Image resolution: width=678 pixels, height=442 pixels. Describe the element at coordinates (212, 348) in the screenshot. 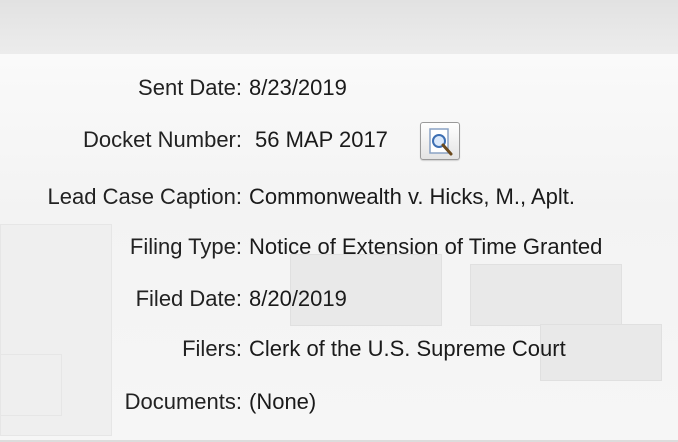

I see `filers-label: Filers:` at that location.